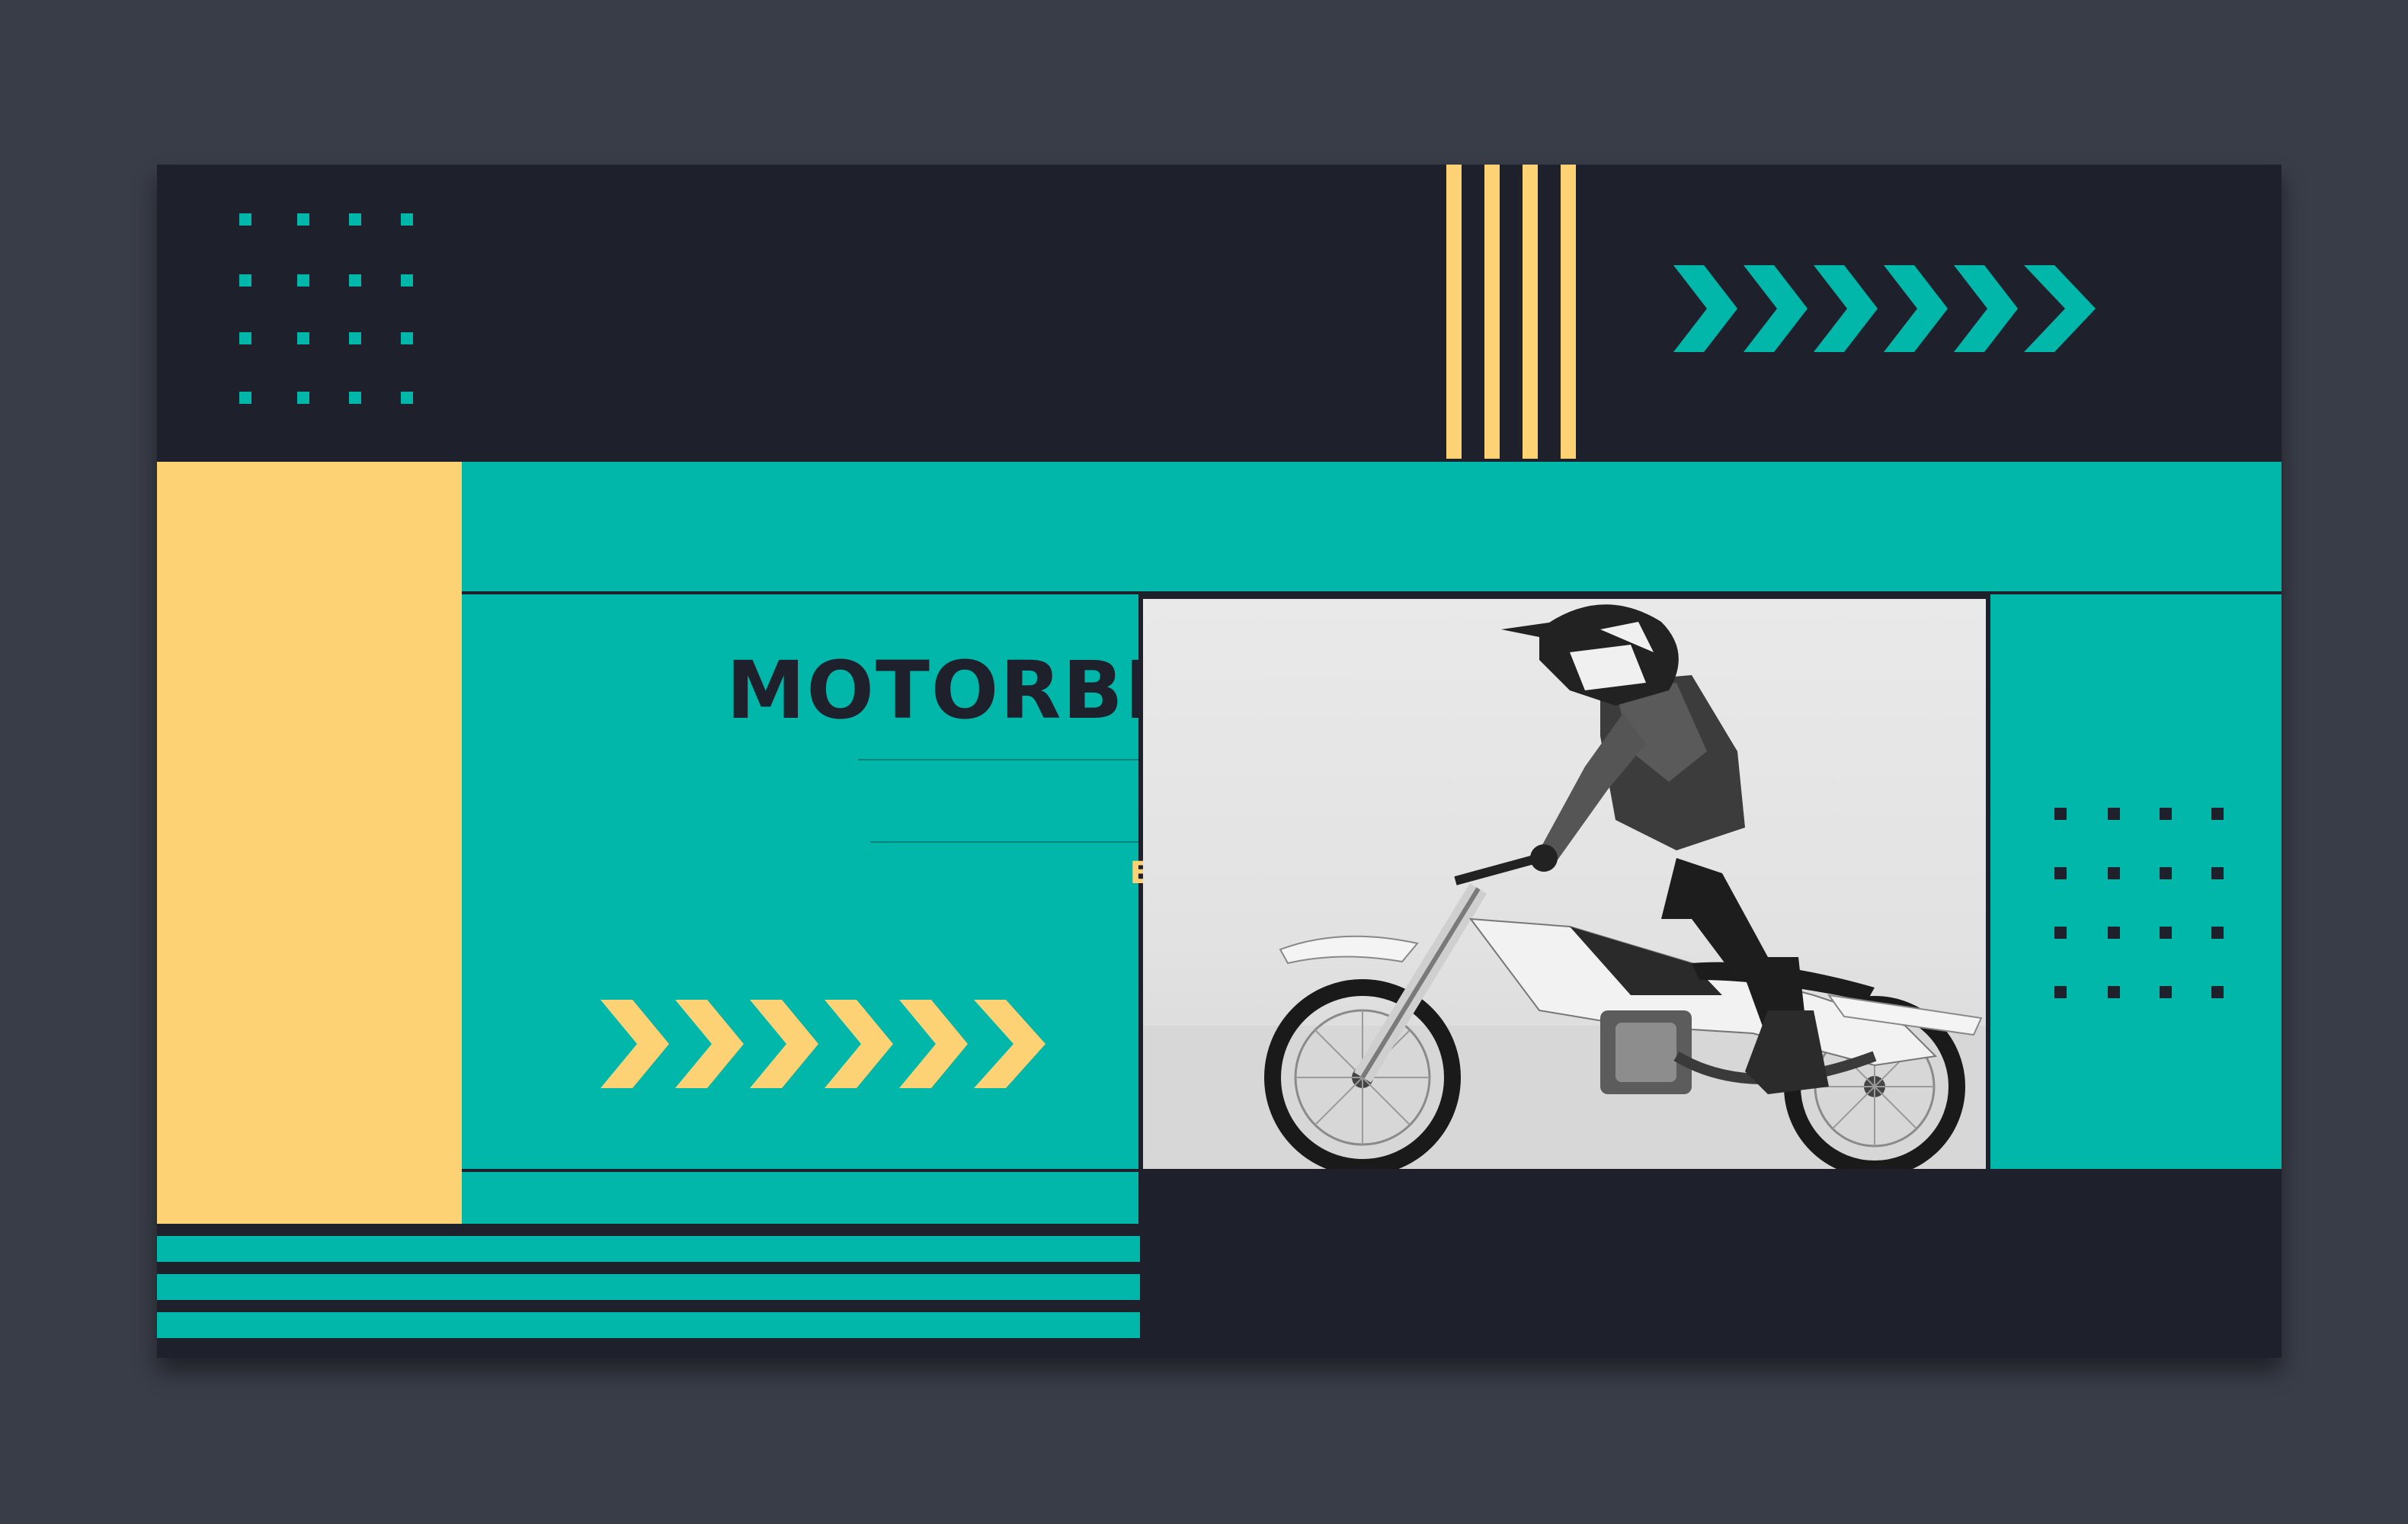 The height and width of the screenshot is (1524, 2408). Describe the element at coordinates (648, 1291) in the screenshot. I see `teal-horizontal-stripes` at that location.